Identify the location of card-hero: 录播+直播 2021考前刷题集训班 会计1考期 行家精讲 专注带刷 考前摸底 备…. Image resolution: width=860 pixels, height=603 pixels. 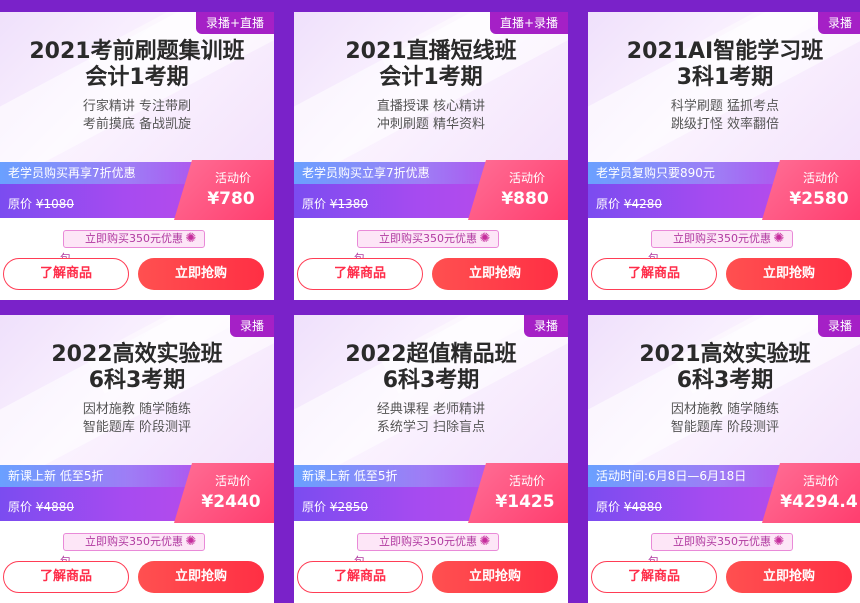
(137, 87).